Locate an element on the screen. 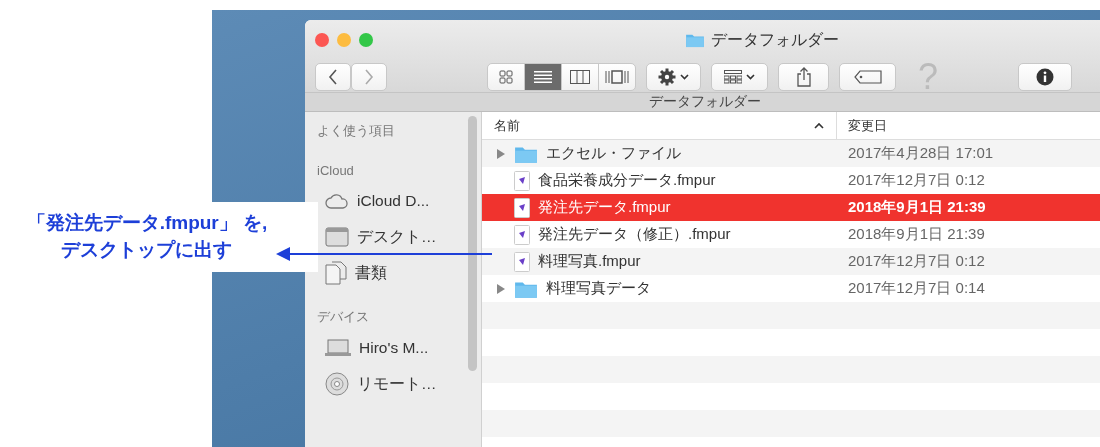 Image resolution: width=1100 pixels, height=447 pixels. share-icon is located at coordinates (803, 77).